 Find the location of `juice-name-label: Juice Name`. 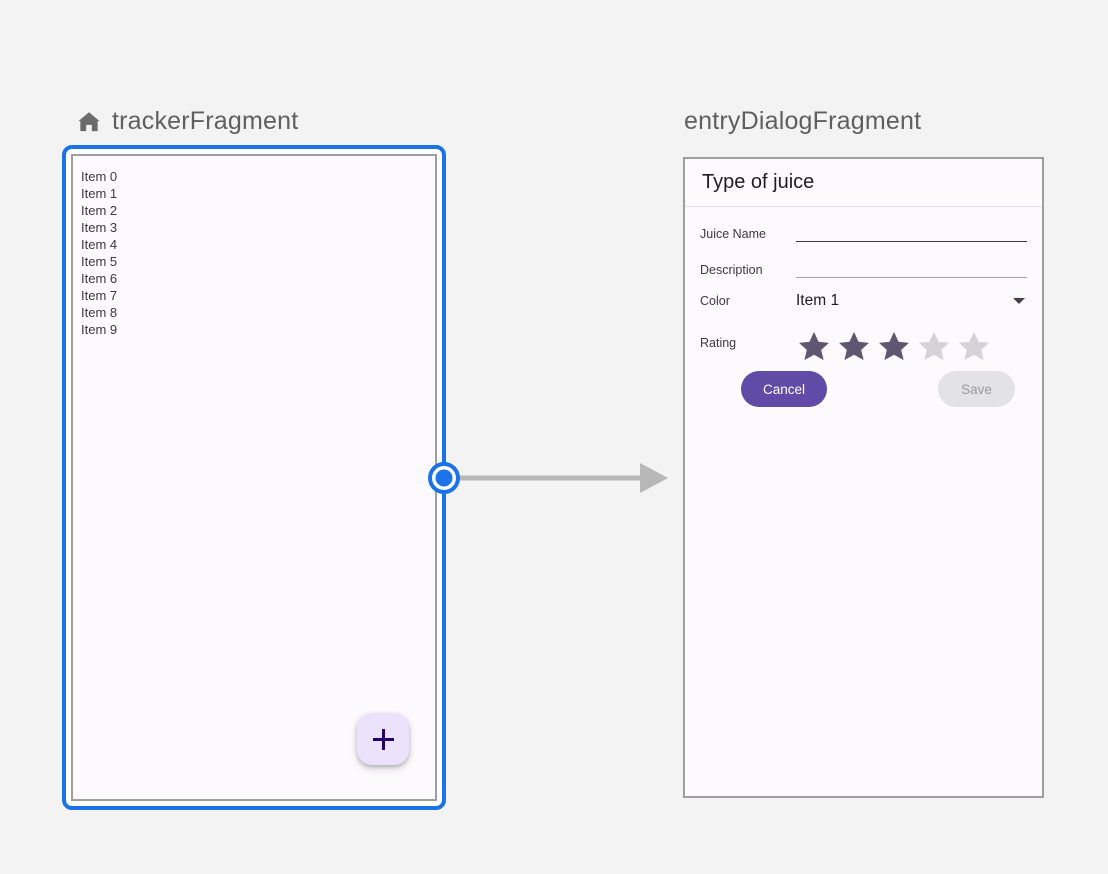

juice-name-label: Juice Name is located at coordinates (733, 234).